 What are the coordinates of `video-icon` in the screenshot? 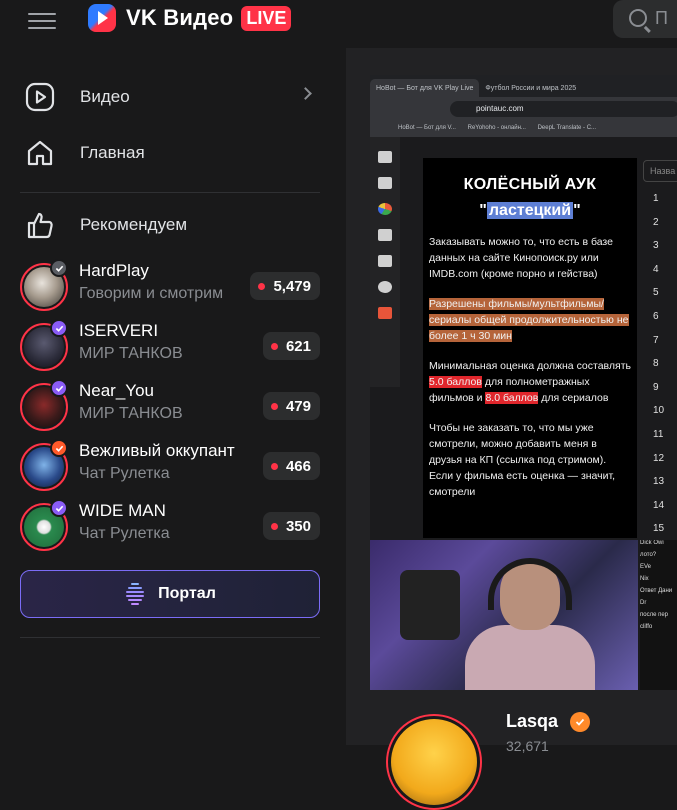 It's located at (40, 97).